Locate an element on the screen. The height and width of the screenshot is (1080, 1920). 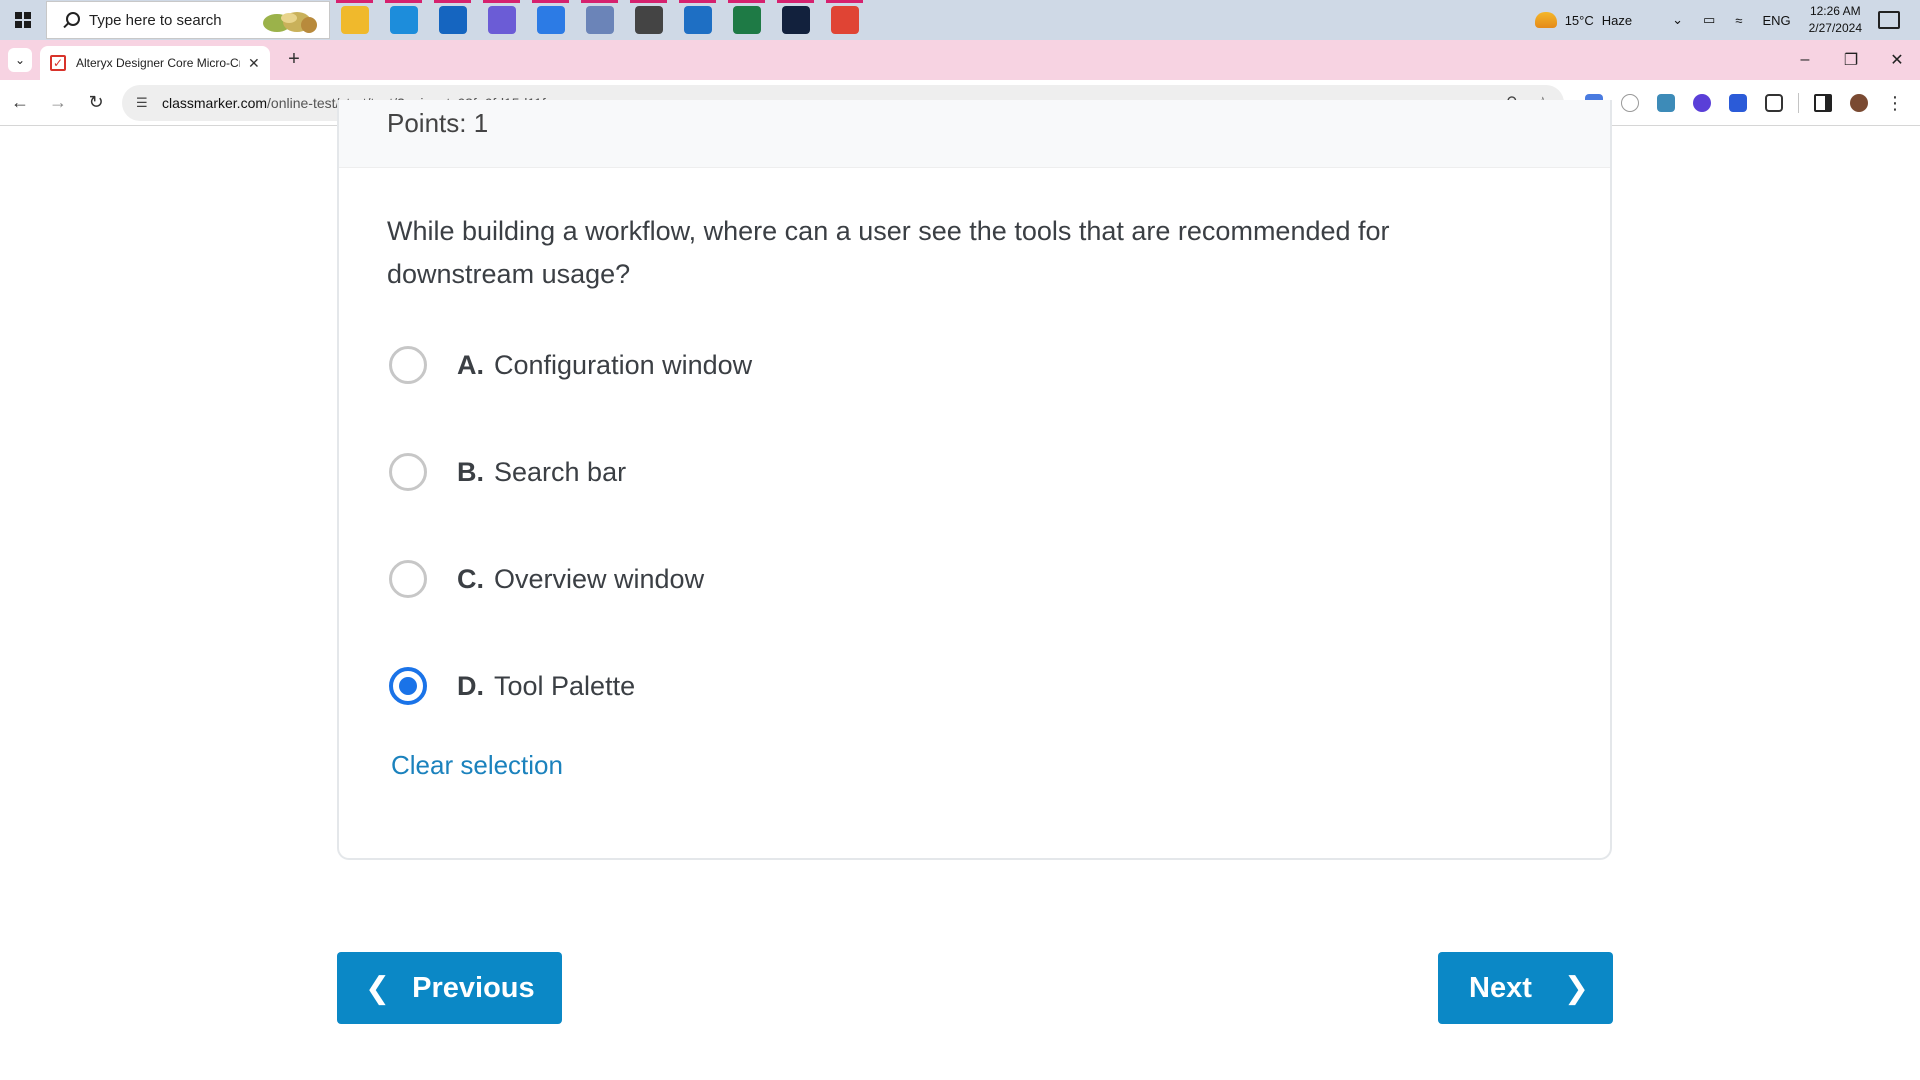
file-explorer-icon is located at coordinates (354, 20).